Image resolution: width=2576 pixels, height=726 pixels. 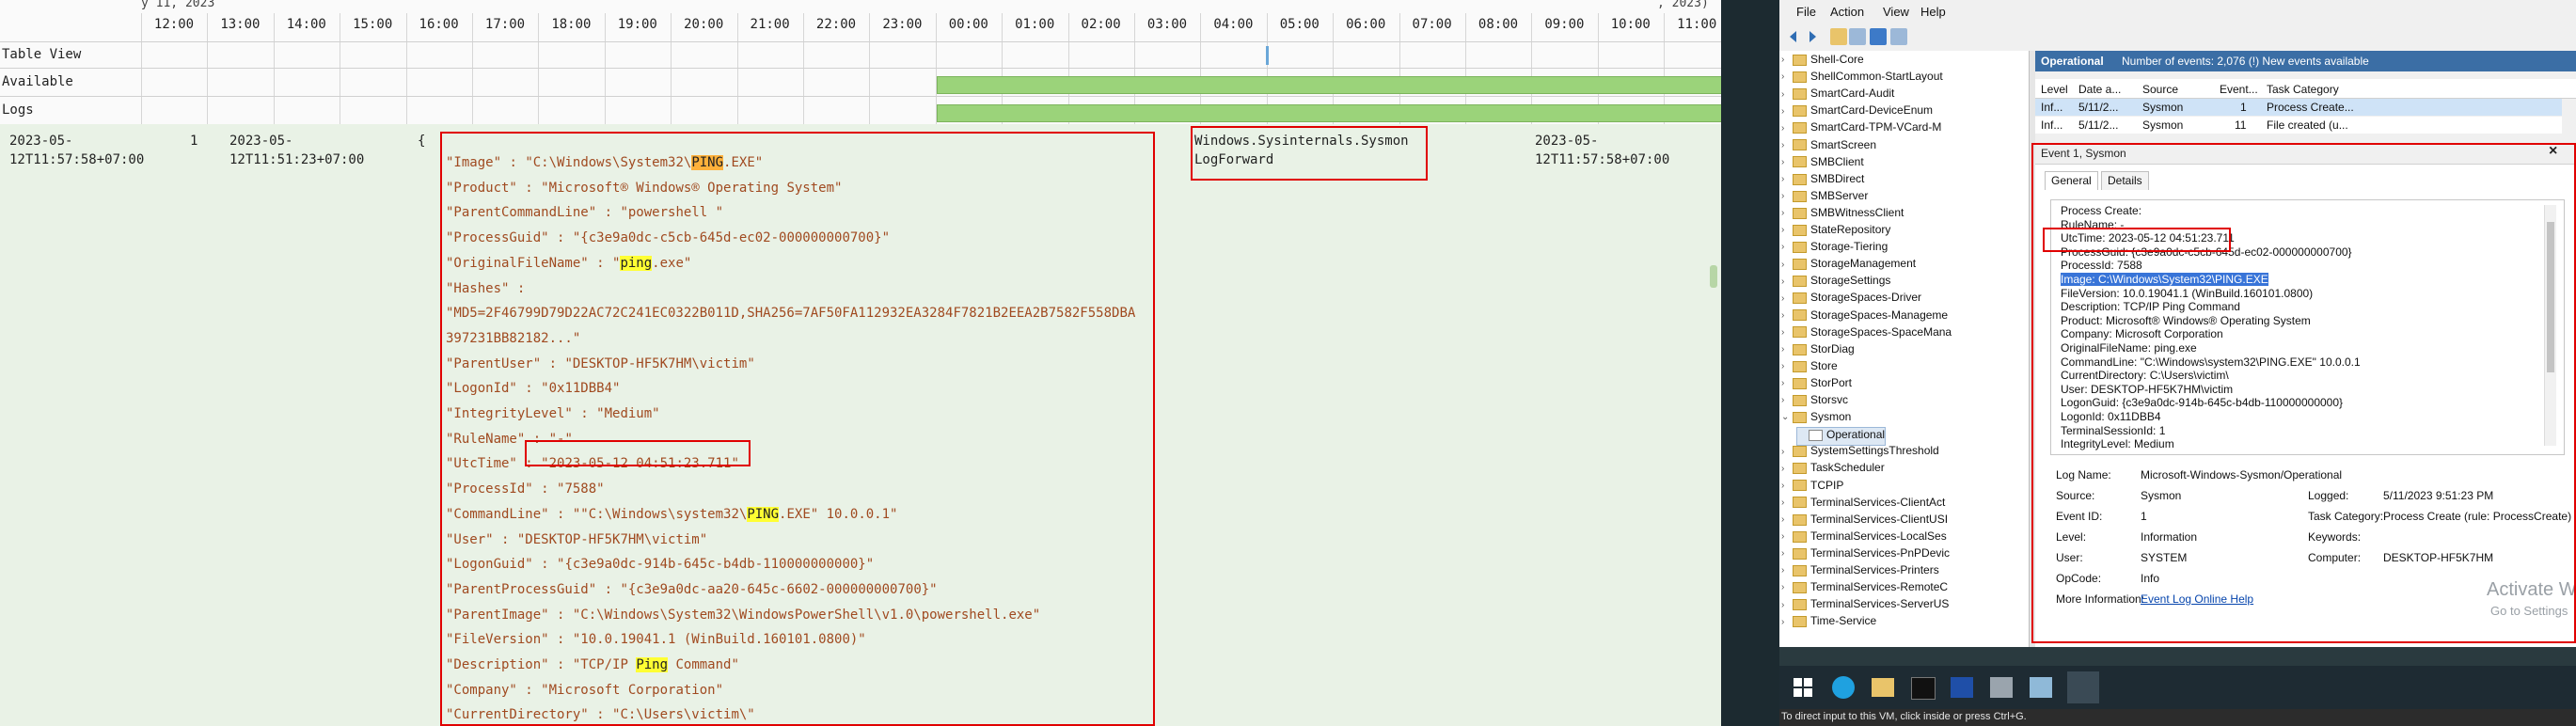 What do you see at coordinates (2083, 687) in the screenshot?
I see `eventviewer-taskbar-icon` at bounding box center [2083, 687].